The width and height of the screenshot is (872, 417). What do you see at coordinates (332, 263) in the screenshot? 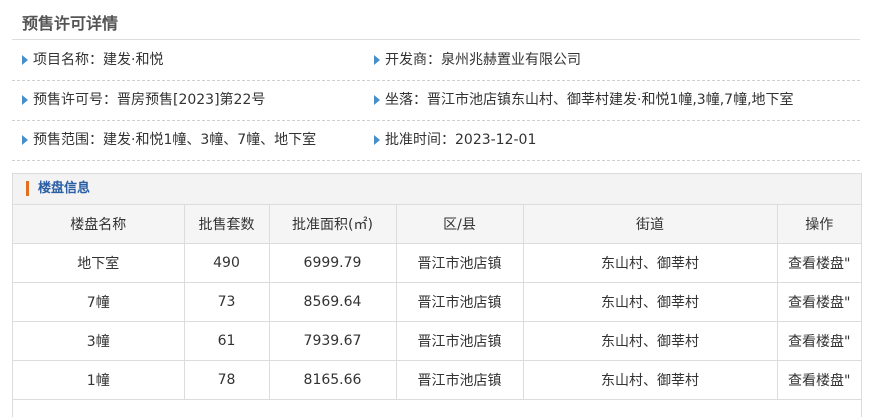
I see `area-cell: 6999.79` at bounding box center [332, 263].